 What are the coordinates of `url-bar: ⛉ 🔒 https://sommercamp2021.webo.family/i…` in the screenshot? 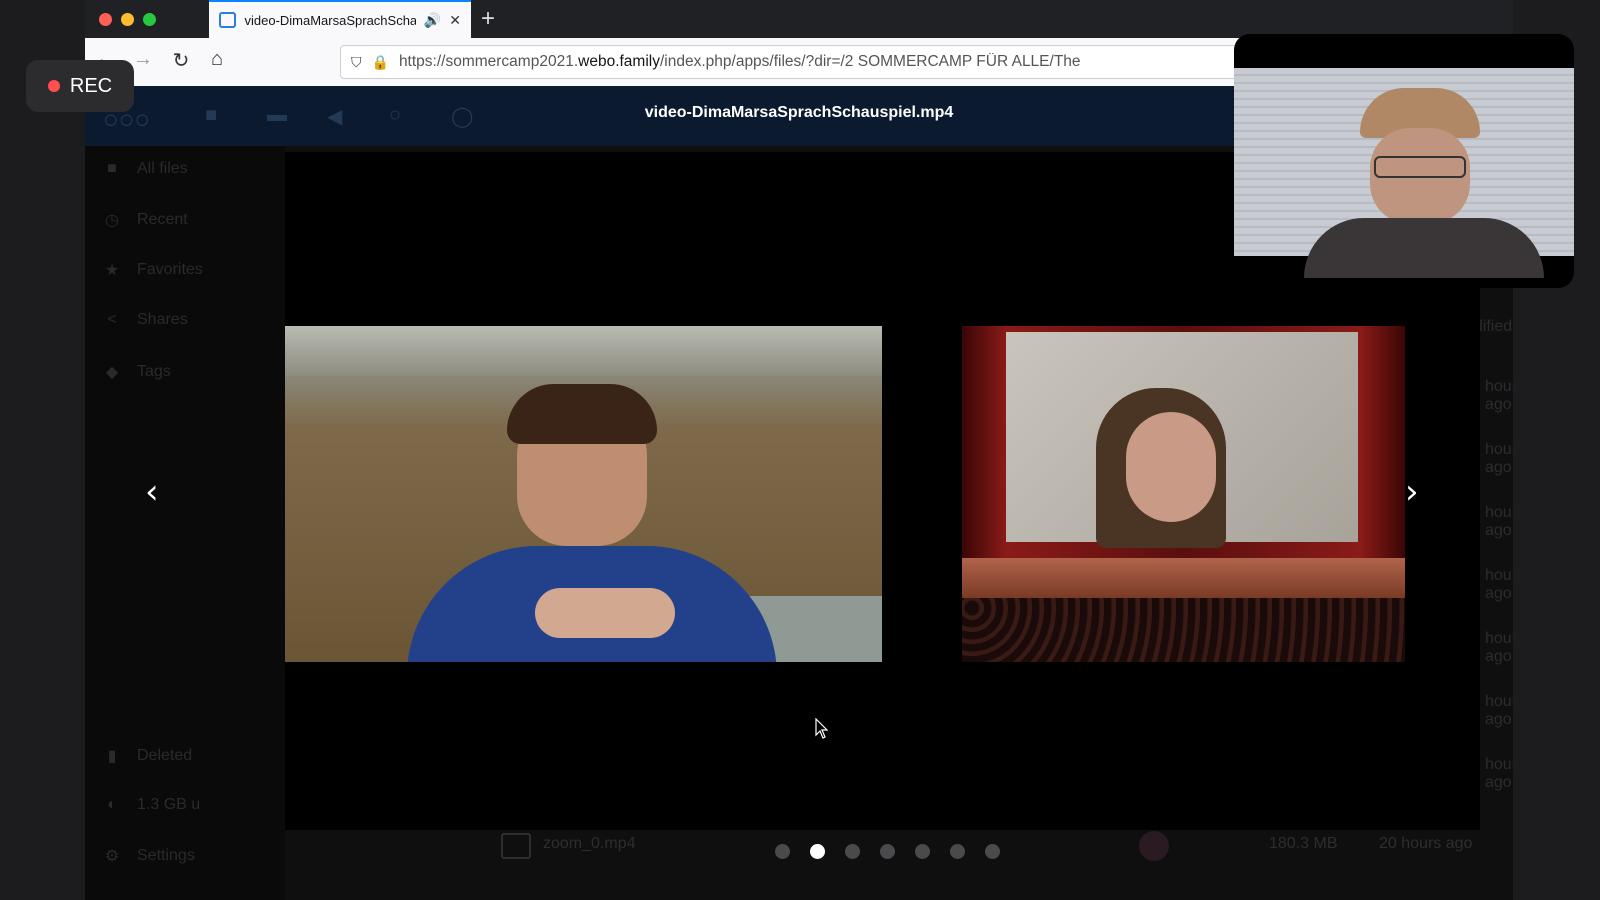 It's located at (840, 62).